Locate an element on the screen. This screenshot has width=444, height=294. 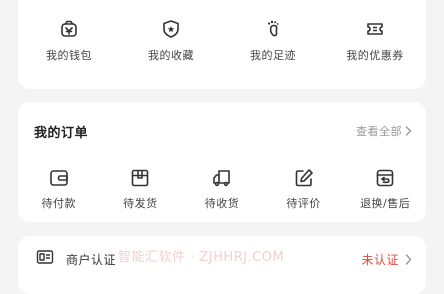
order-return-aftersale: 退换/售后 is located at coordinates (385, 188).